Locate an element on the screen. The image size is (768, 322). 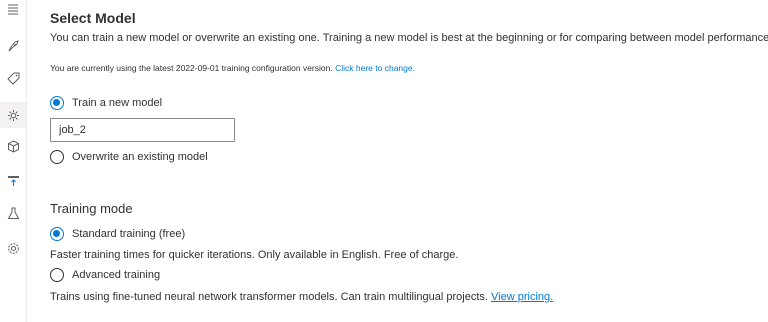
nav-rail is located at coordinates (13, 161).